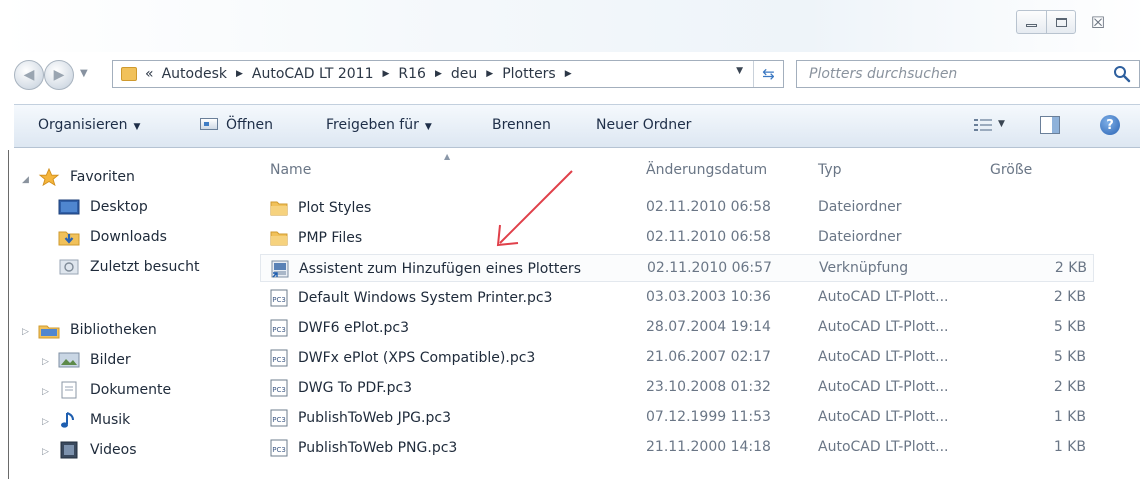  Describe the element at coordinates (534, 208) in the screenshot. I see `annotation-arrow-icon` at that location.